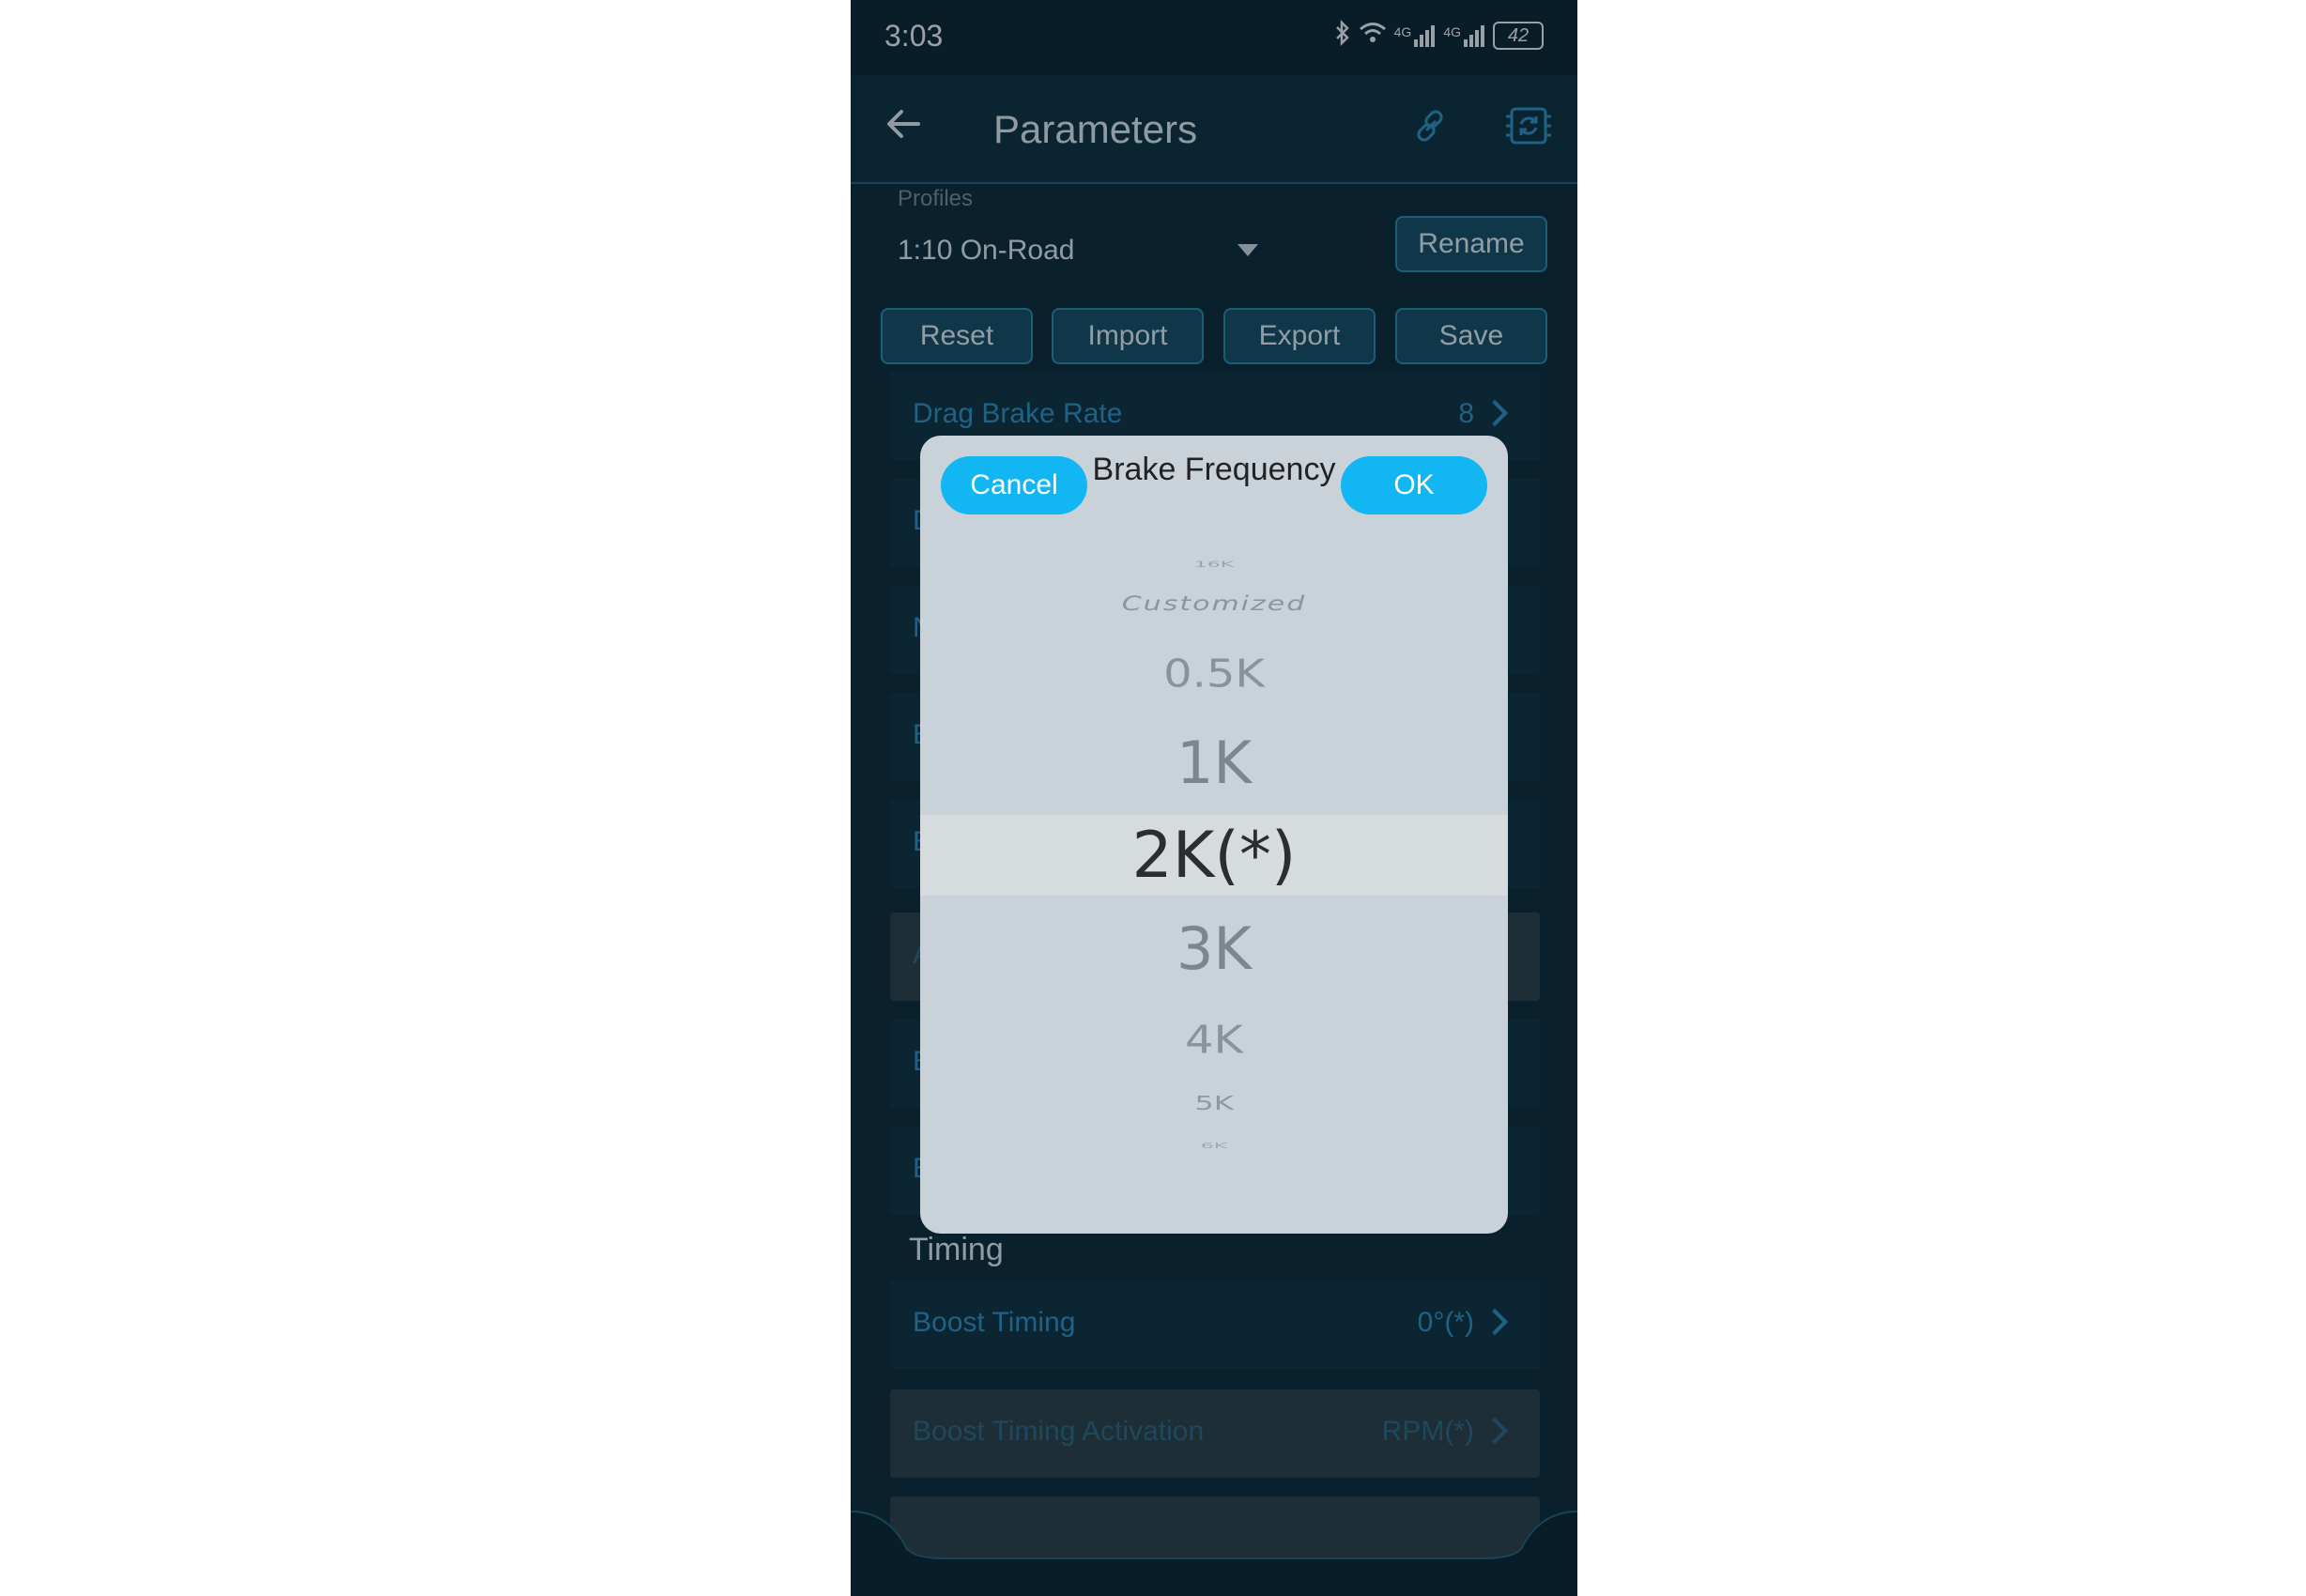  What do you see at coordinates (1214, 856) in the screenshot?
I see `picker-option-selected: 2K(*)` at bounding box center [1214, 856].